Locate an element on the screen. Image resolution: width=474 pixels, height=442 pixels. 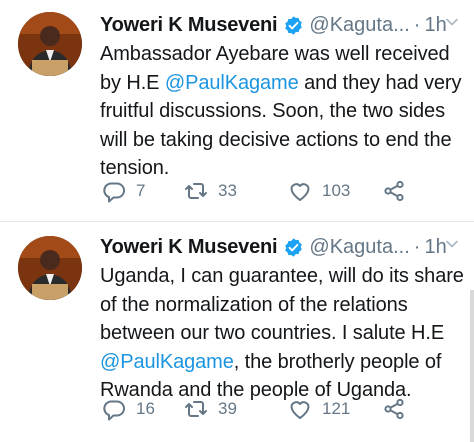
like-button: 103 is located at coordinates (319, 191).